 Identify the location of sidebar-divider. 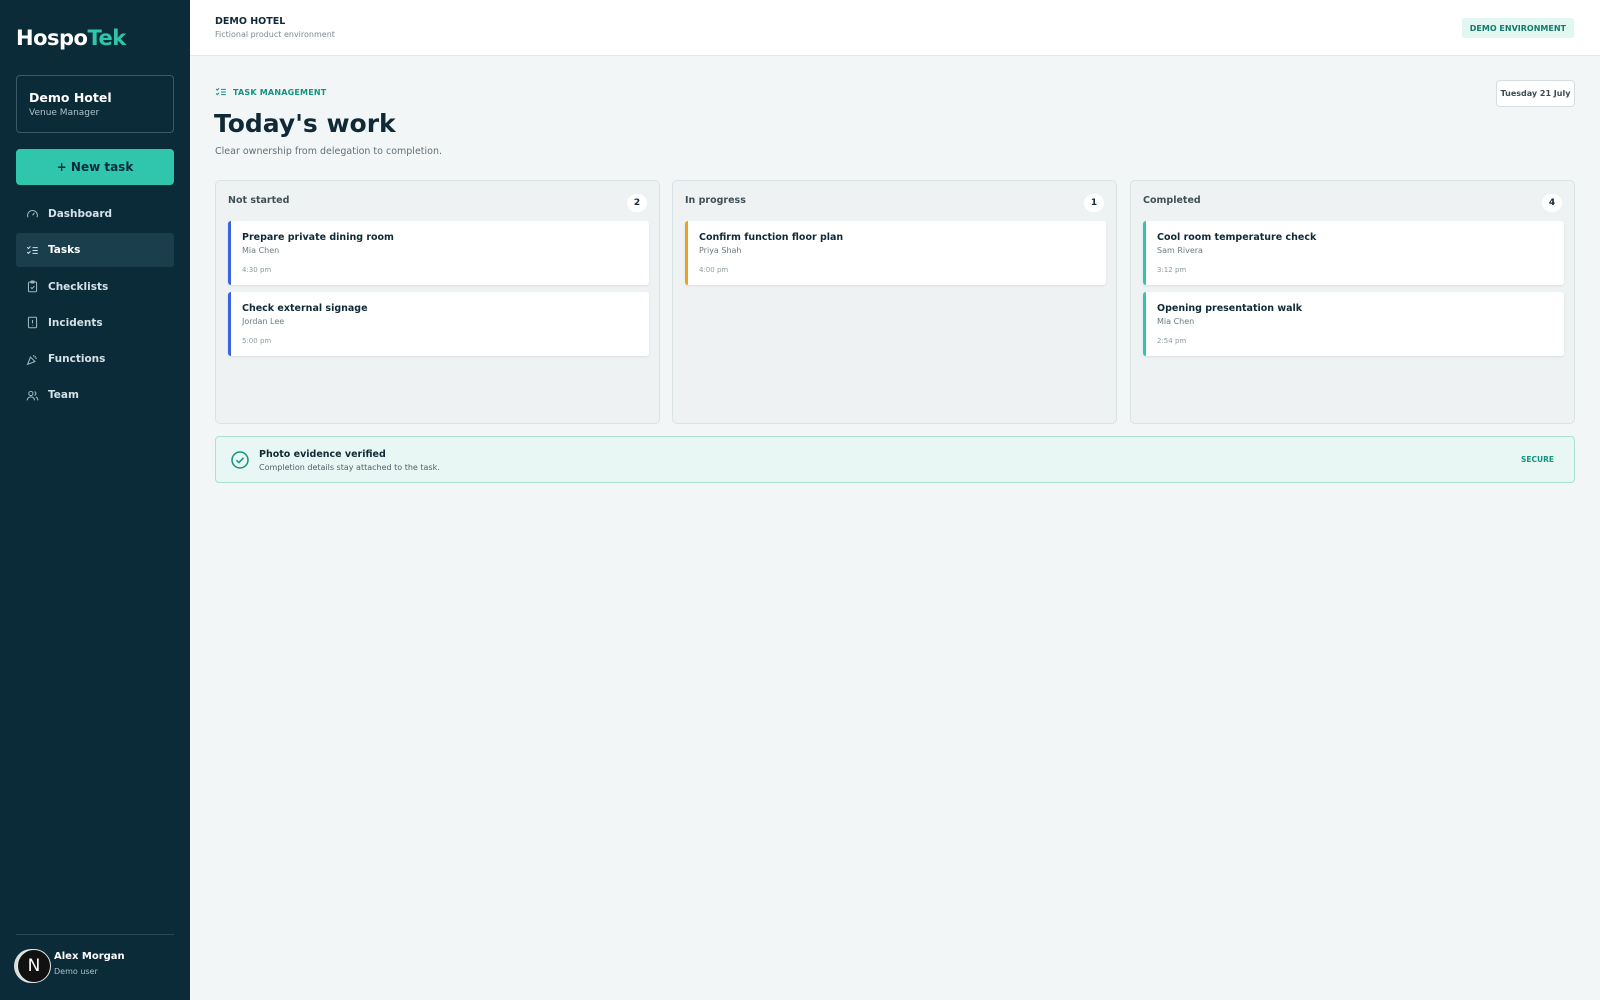
(95, 934).